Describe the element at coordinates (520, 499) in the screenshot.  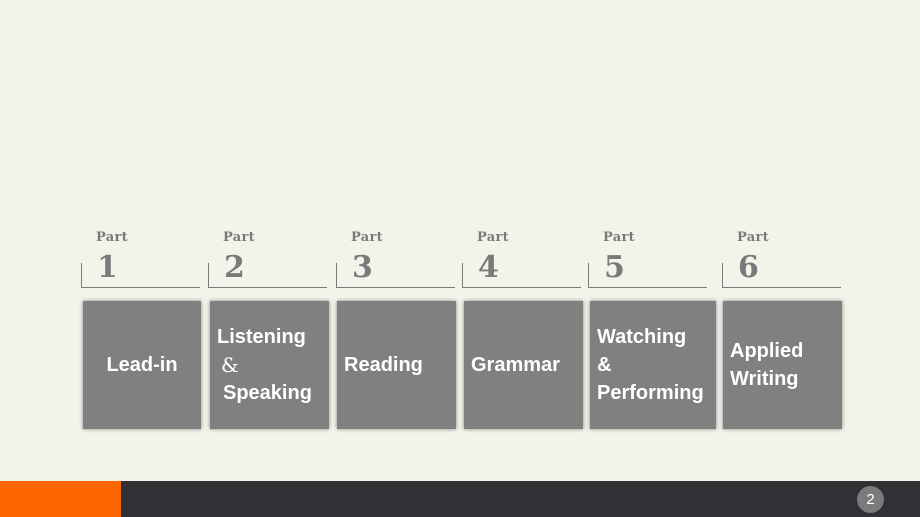
I see `footer-bar` at that location.